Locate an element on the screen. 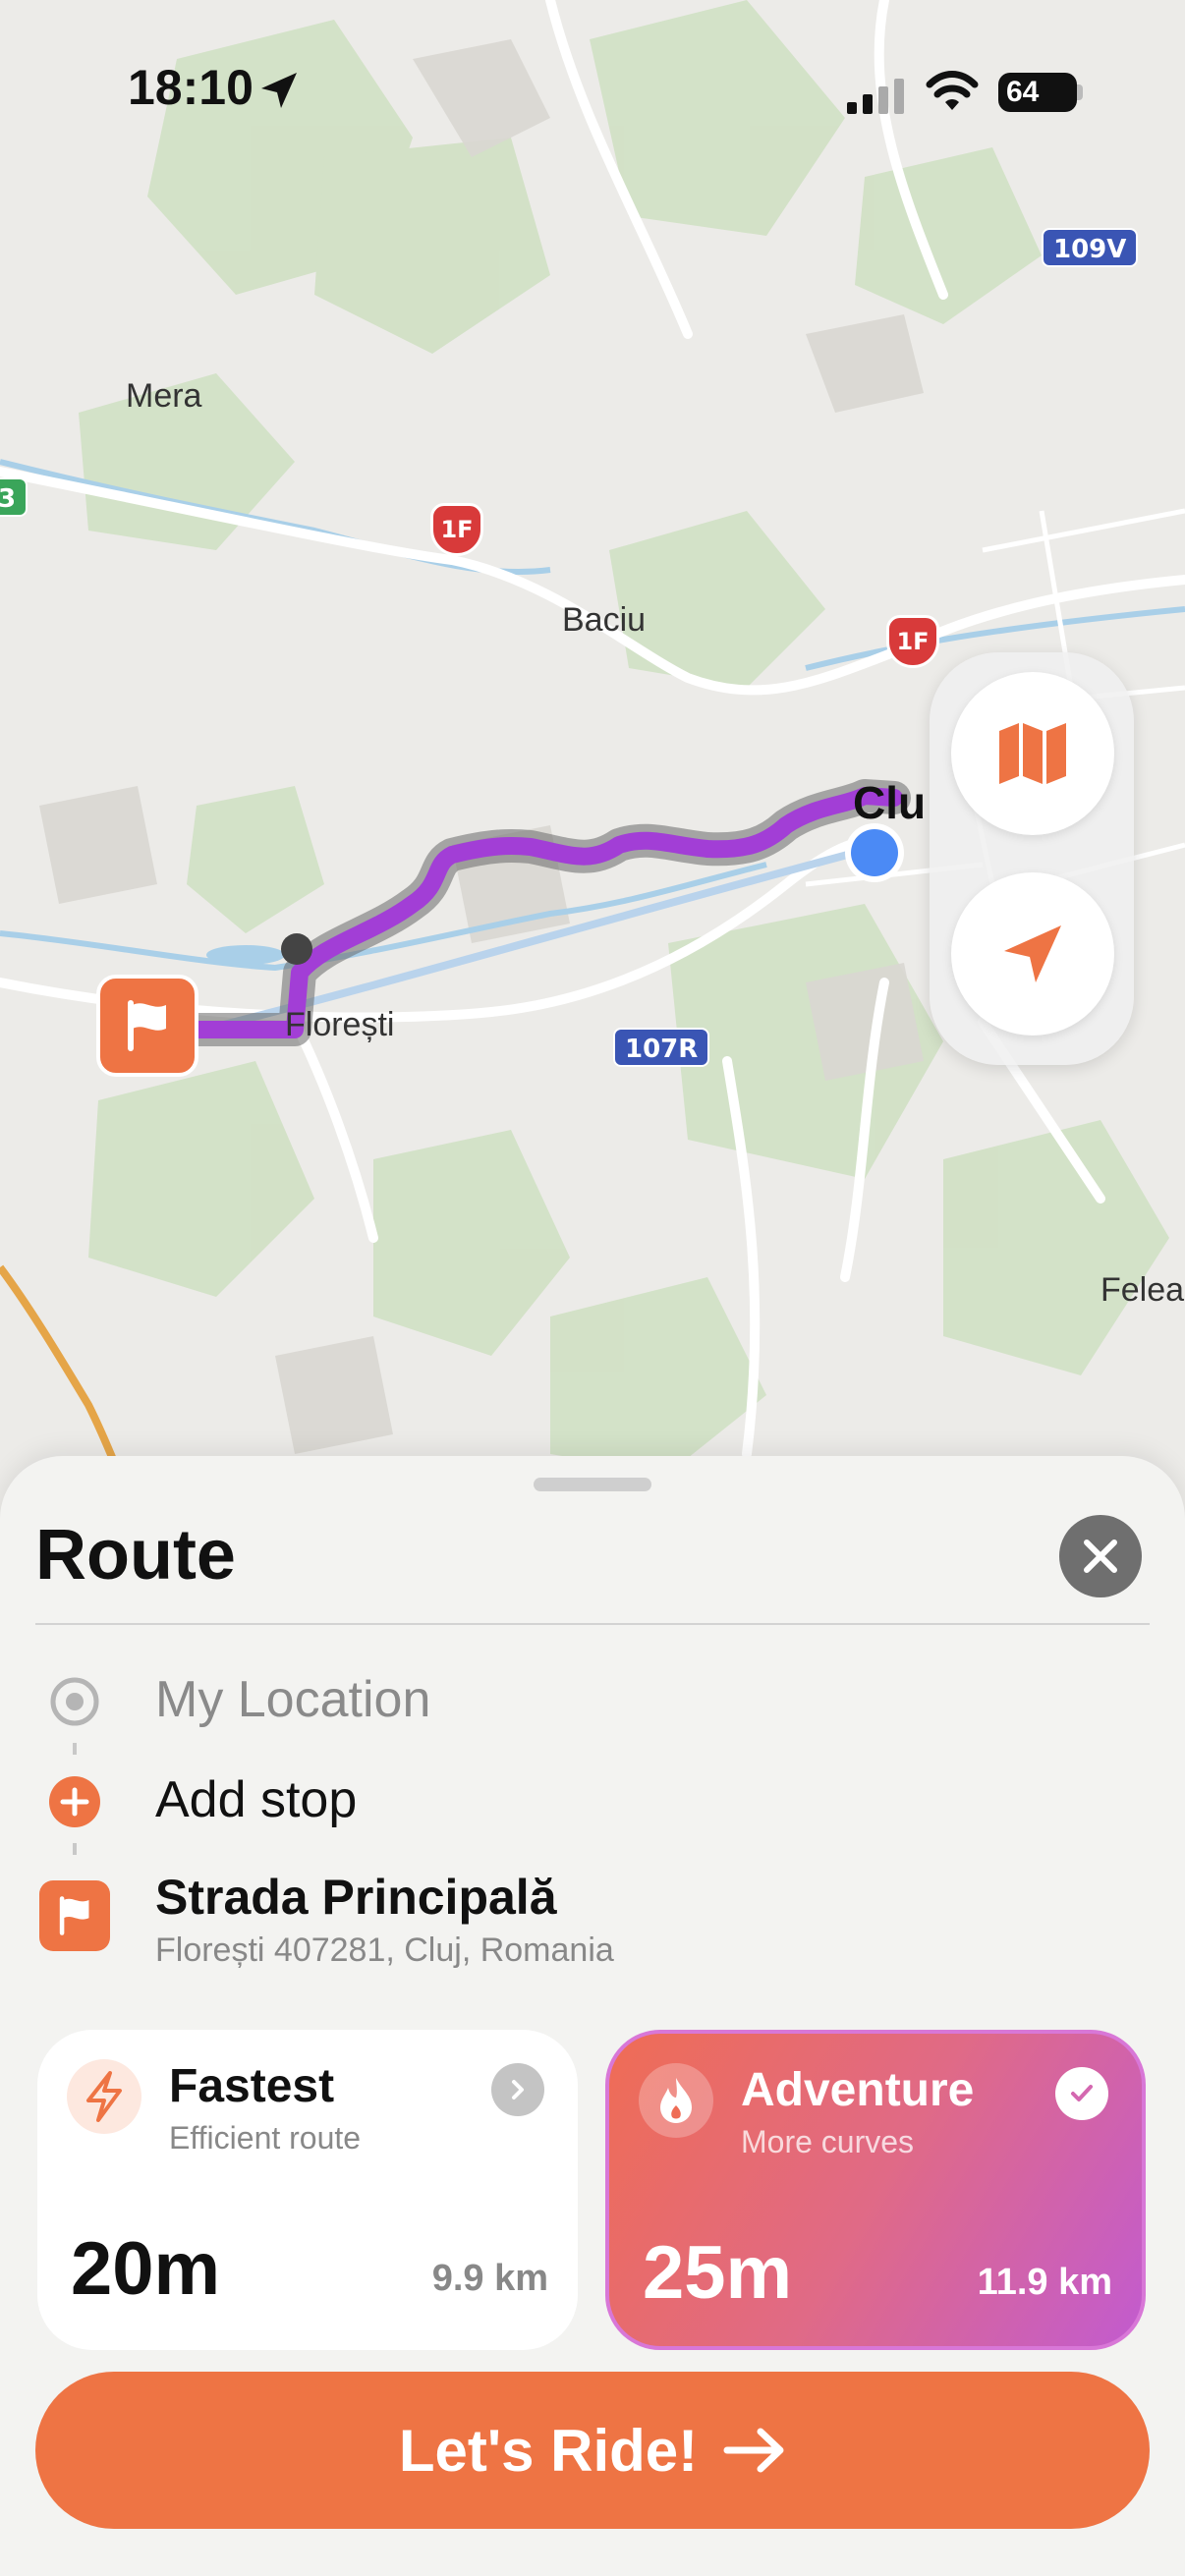 The height and width of the screenshot is (2576, 1185). page-title: Route is located at coordinates (136, 1555).